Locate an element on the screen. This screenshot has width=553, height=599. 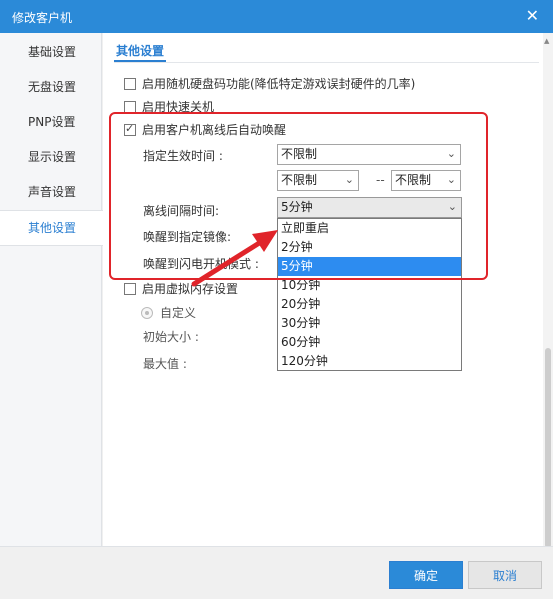
sidebar-item-label: 无盘设置 is located at coordinates (52, 87).